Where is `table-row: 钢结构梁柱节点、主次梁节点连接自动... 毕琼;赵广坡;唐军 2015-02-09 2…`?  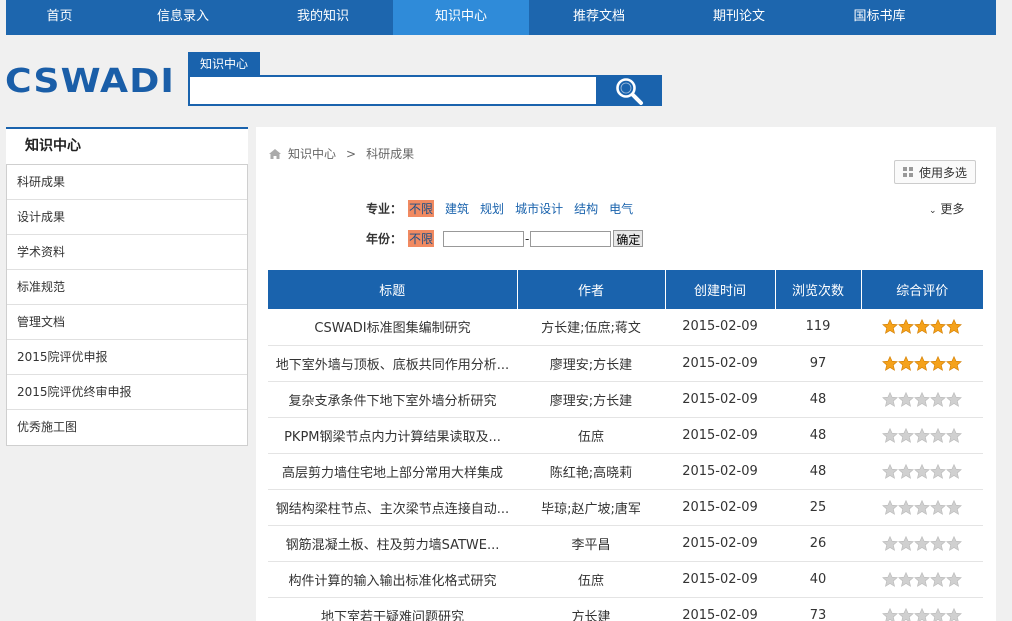 table-row: 钢结构梁柱节点、主次梁节点连接自动... 毕琼;赵广坡;唐军 2015-02-09 2… is located at coordinates (625, 507).